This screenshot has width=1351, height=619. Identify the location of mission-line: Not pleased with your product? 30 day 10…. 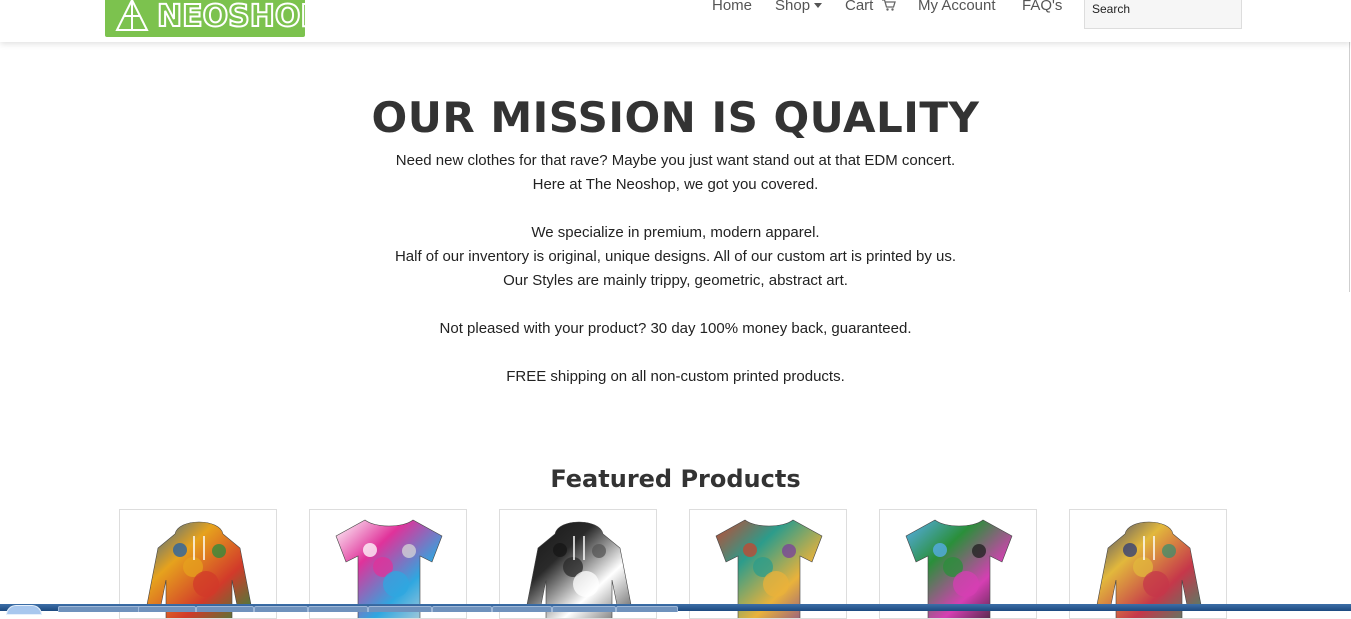
(675, 328).